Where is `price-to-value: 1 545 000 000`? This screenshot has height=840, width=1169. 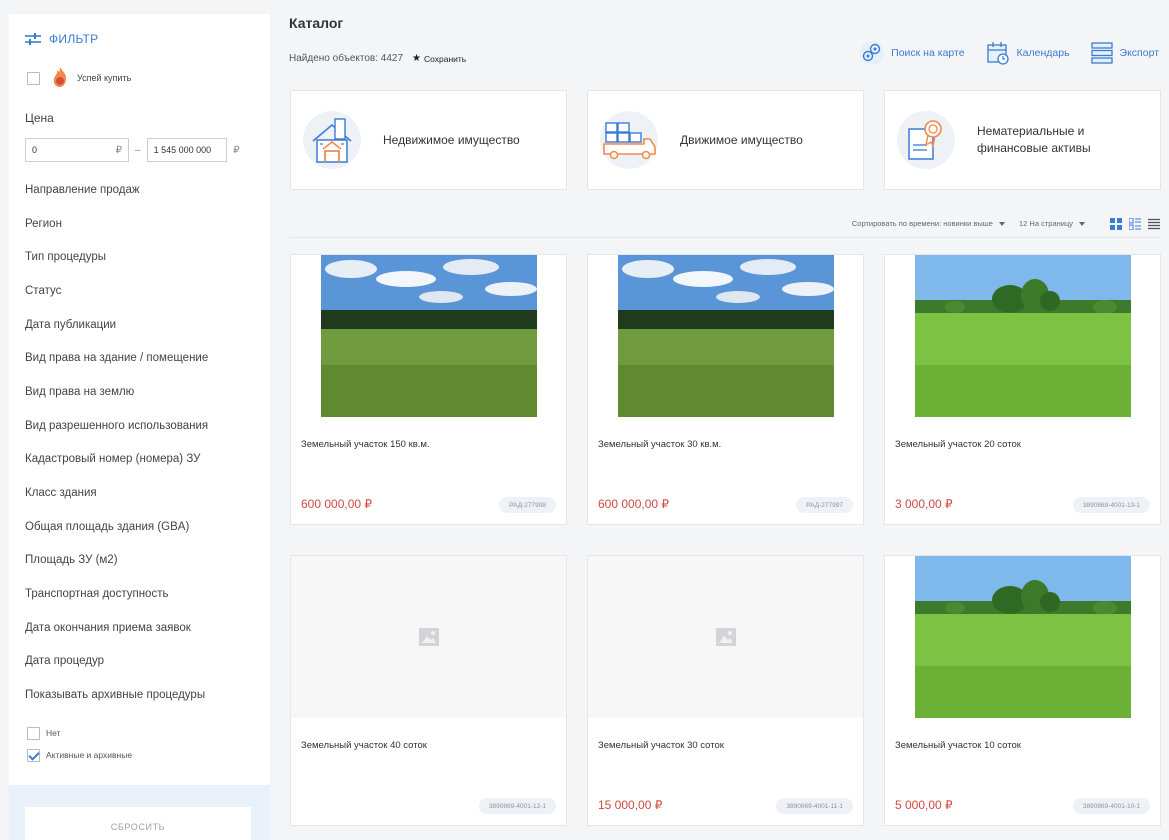 price-to-value: 1 545 000 000 is located at coordinates (182, 150).